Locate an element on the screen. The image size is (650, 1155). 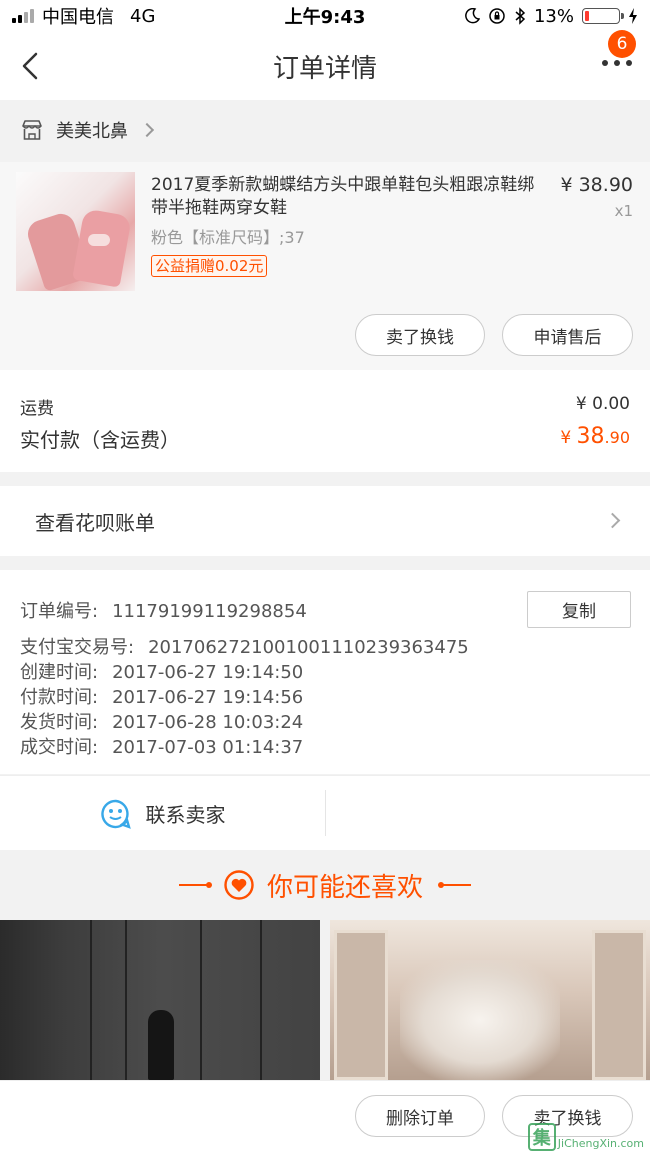
product-price: ¥ 38.90 is located at coordinates (596, 185).